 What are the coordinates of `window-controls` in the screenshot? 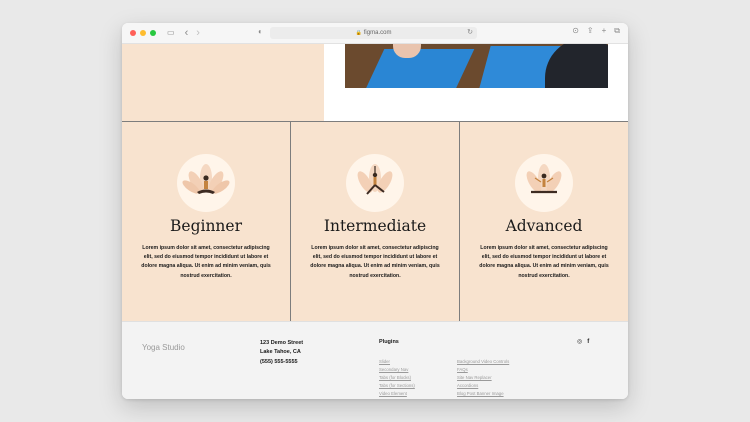 It's located at (143, 33).